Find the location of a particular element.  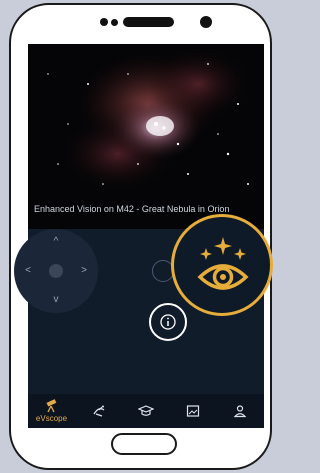

arrow-left-icon: < is located at coordinates (28, 272).